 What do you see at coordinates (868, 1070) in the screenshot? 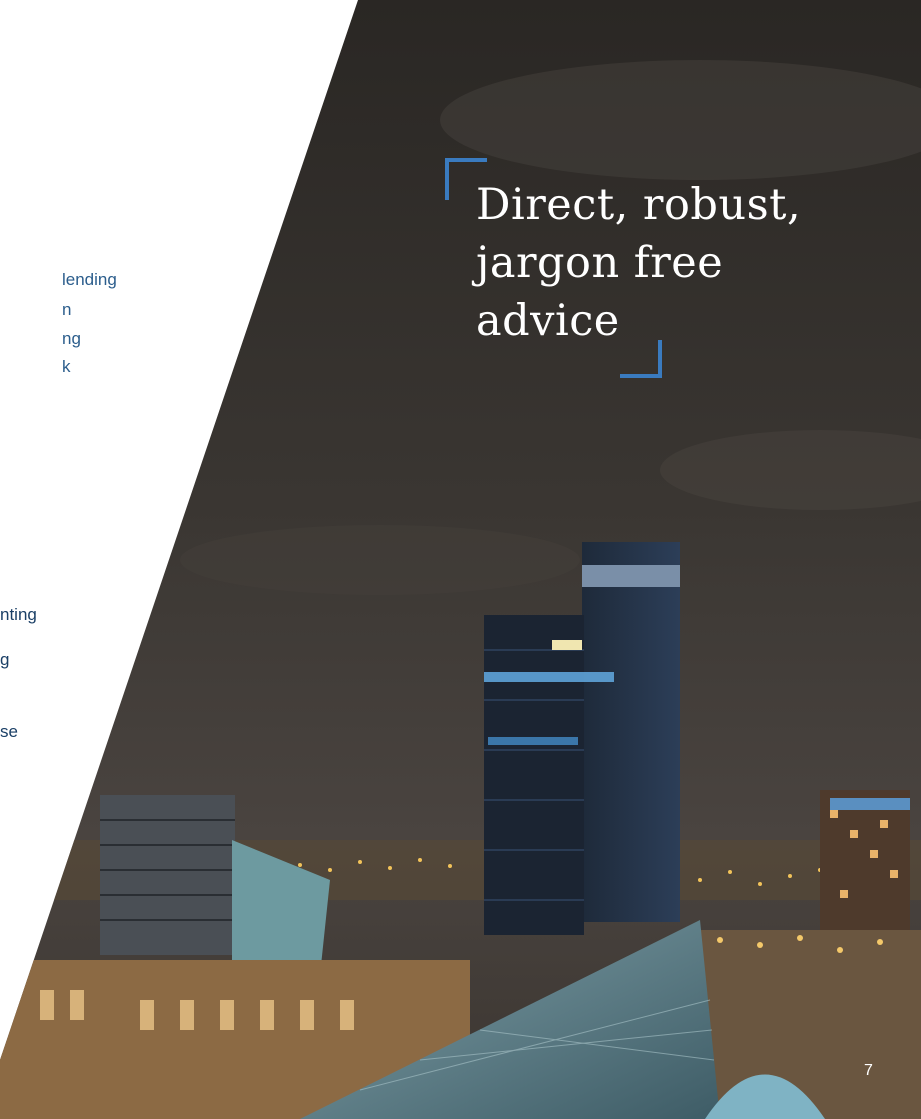
I see `page-number: 7` at bounding box center [868, 1070].